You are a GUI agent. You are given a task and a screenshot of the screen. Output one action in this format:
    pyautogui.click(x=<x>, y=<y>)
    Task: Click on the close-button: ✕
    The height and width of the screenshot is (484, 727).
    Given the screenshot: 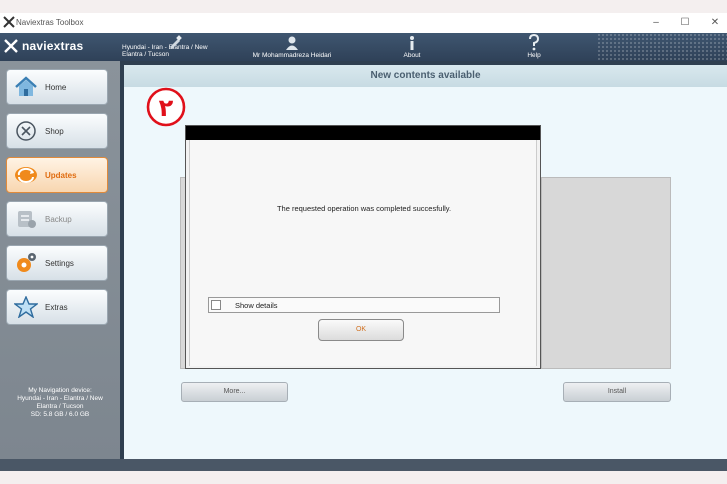 What is the action you would take?
    pyautogui.click(x=715, y=23)
    